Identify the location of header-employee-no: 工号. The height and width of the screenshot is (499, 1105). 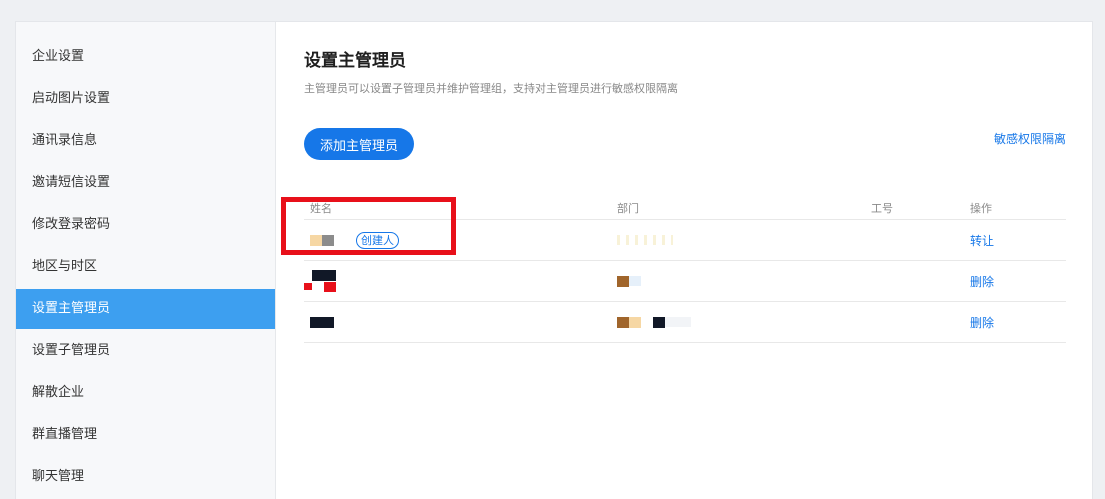
(882, 208).